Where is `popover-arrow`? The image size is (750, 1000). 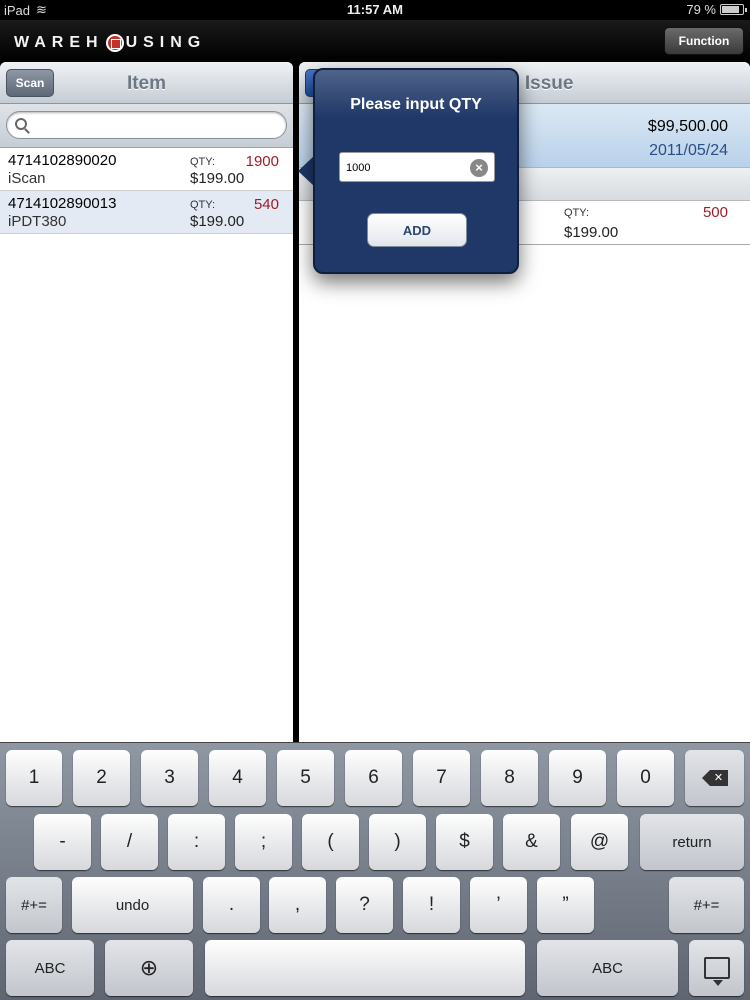
popover-arrow is located at coordinates (306, 171).